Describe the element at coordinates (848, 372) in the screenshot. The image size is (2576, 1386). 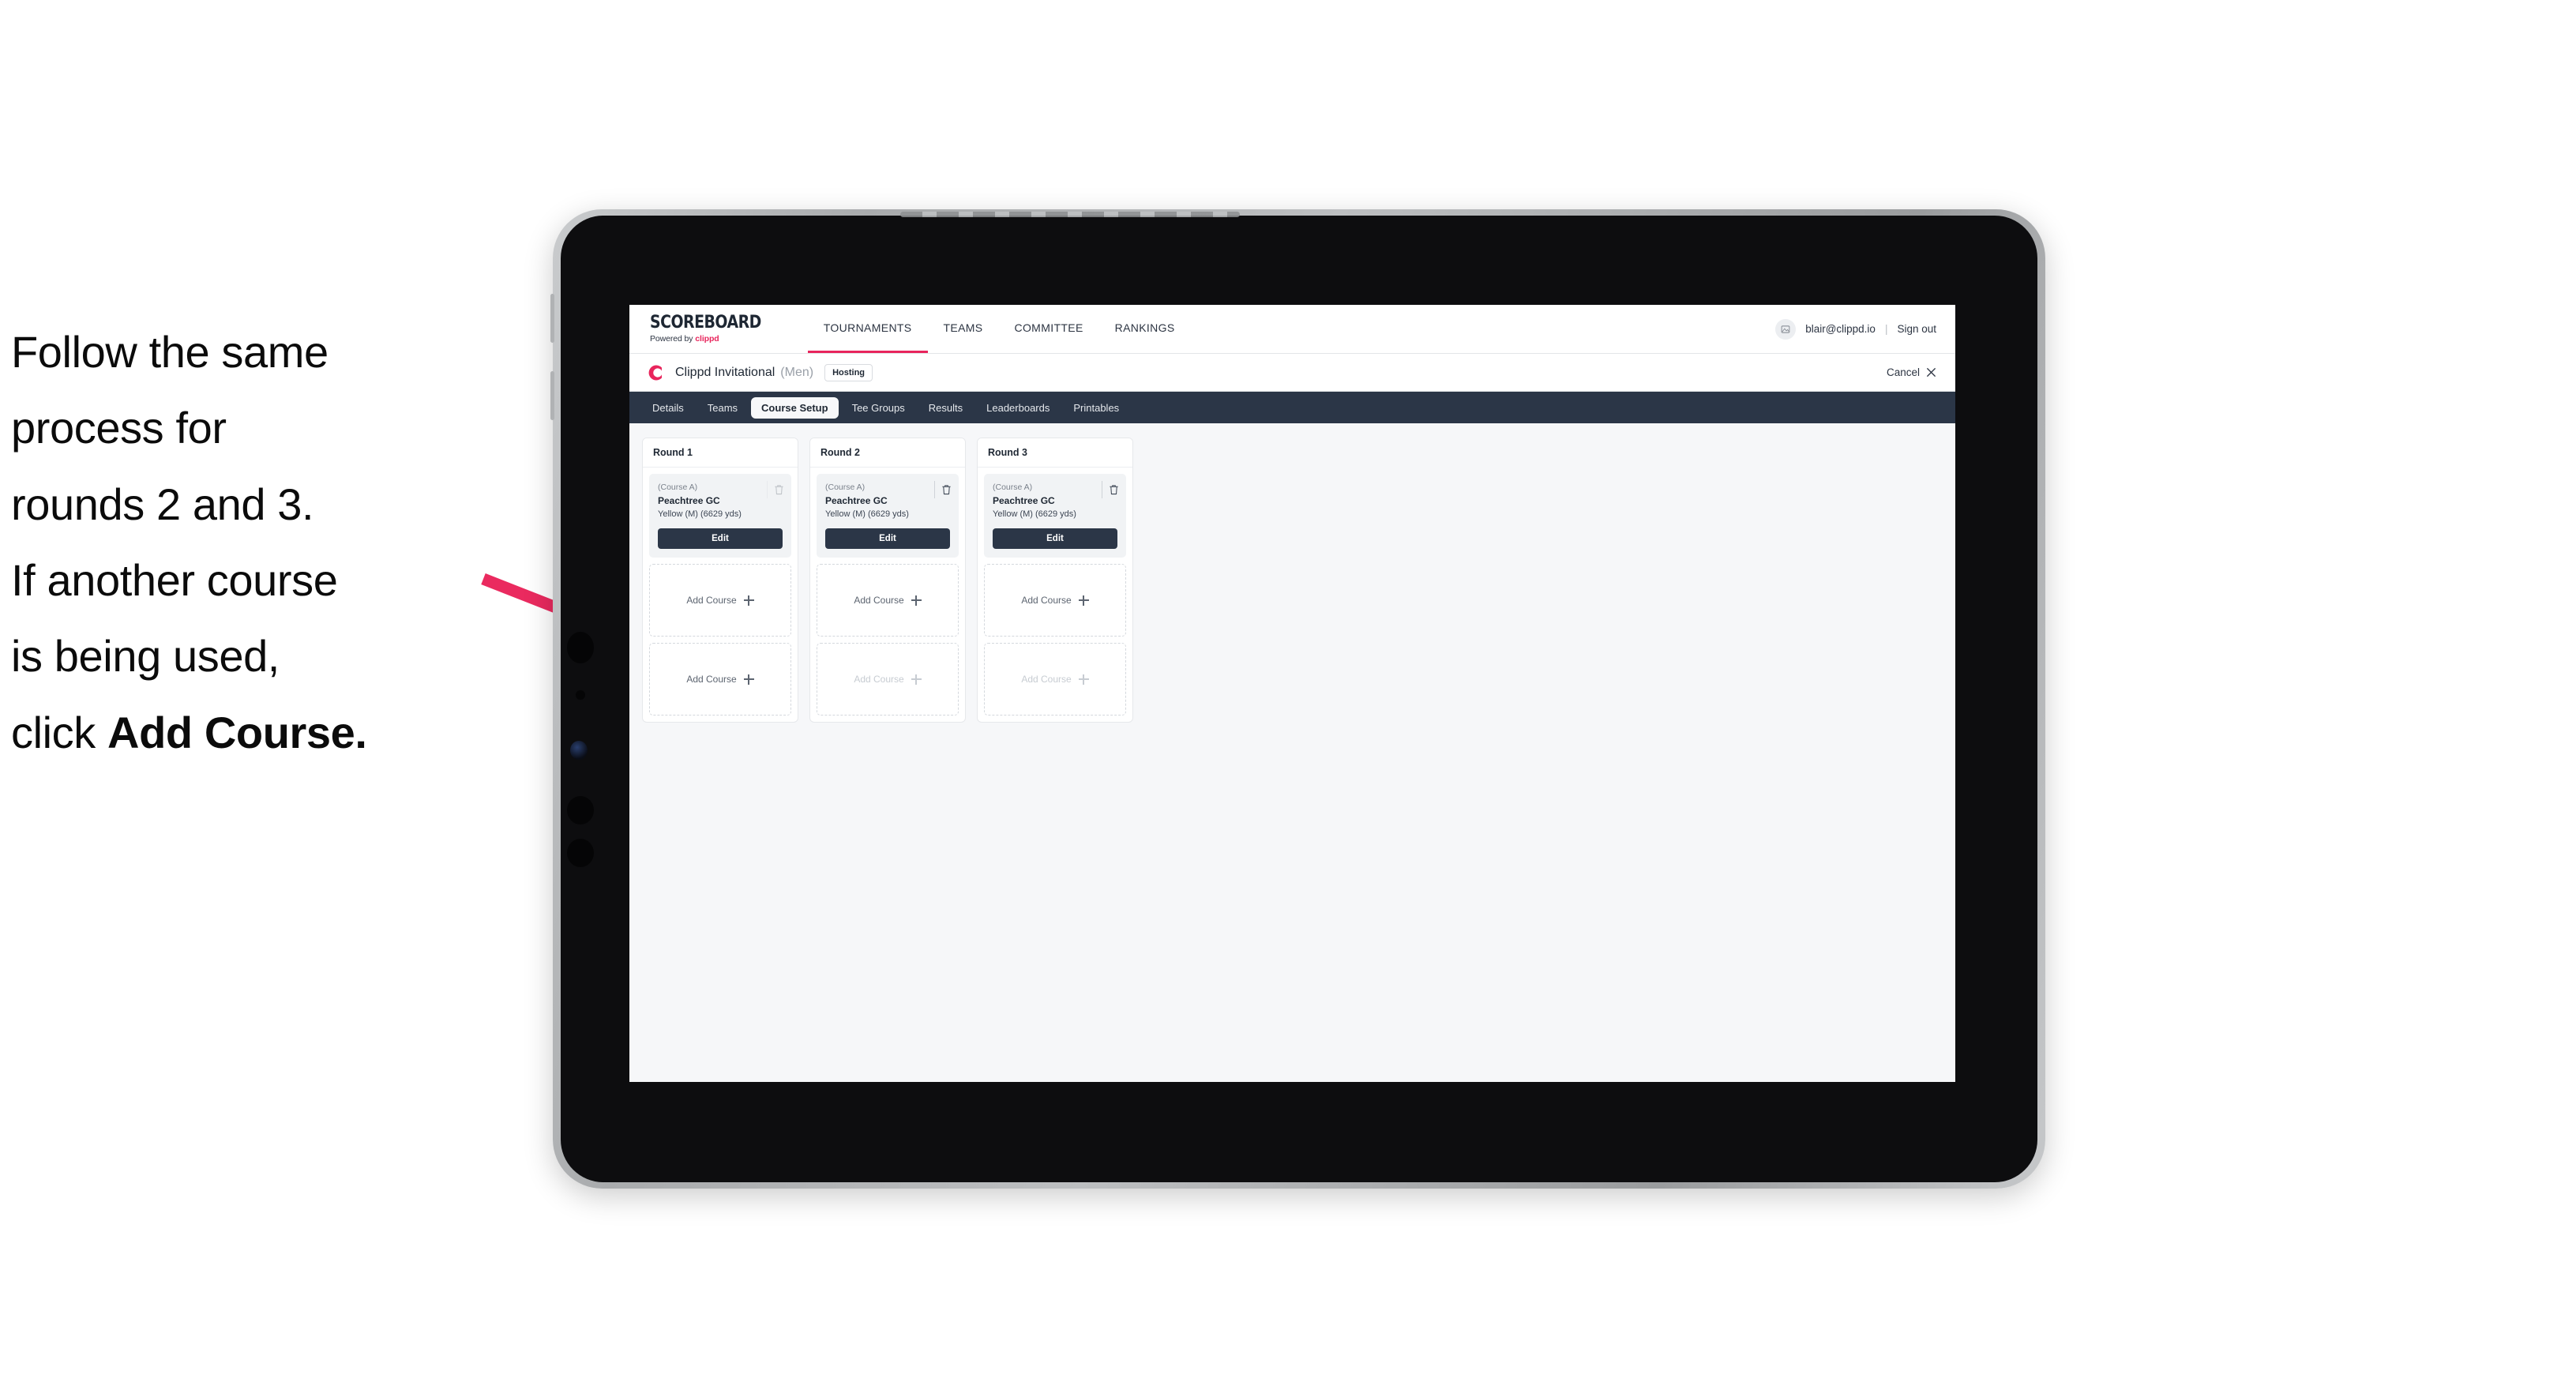
I see `hosting-badge: Hosting` at that location.